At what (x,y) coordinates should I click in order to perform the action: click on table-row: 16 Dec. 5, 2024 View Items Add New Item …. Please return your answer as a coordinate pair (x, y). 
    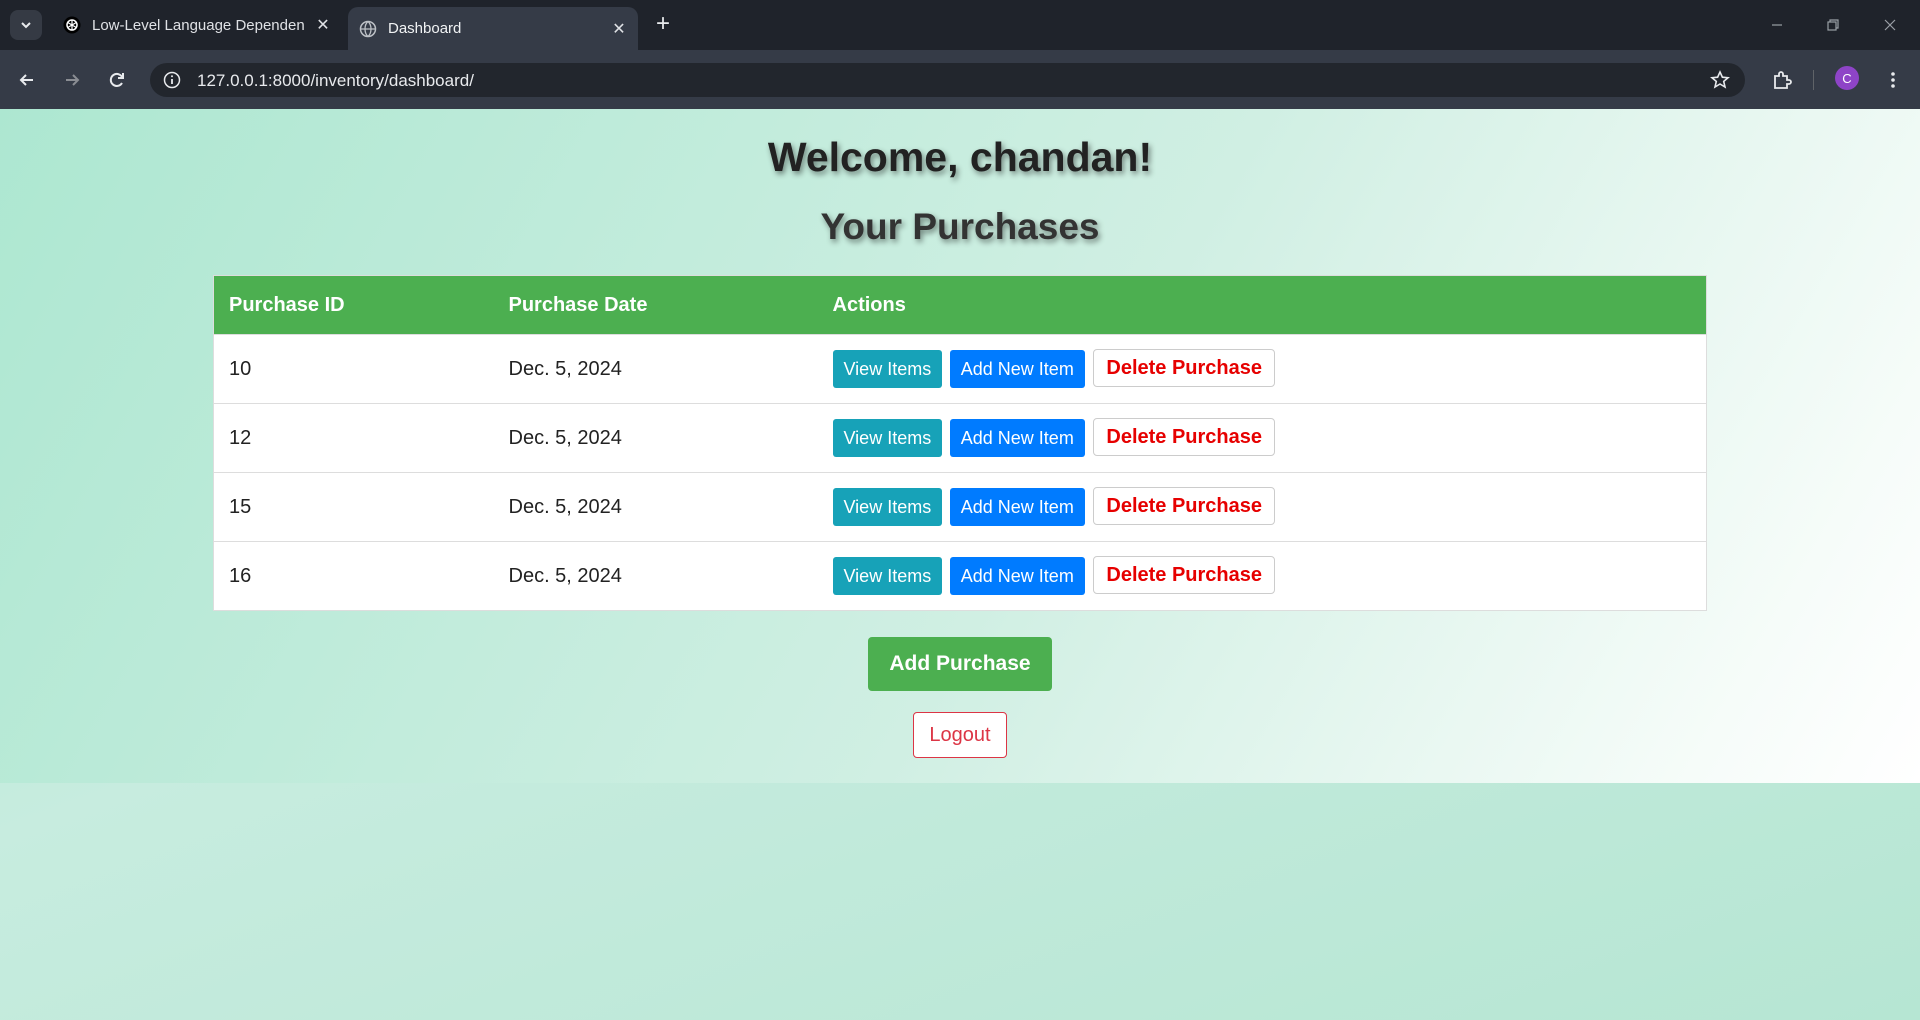
    Looking at the image, I should click on (960, 576).